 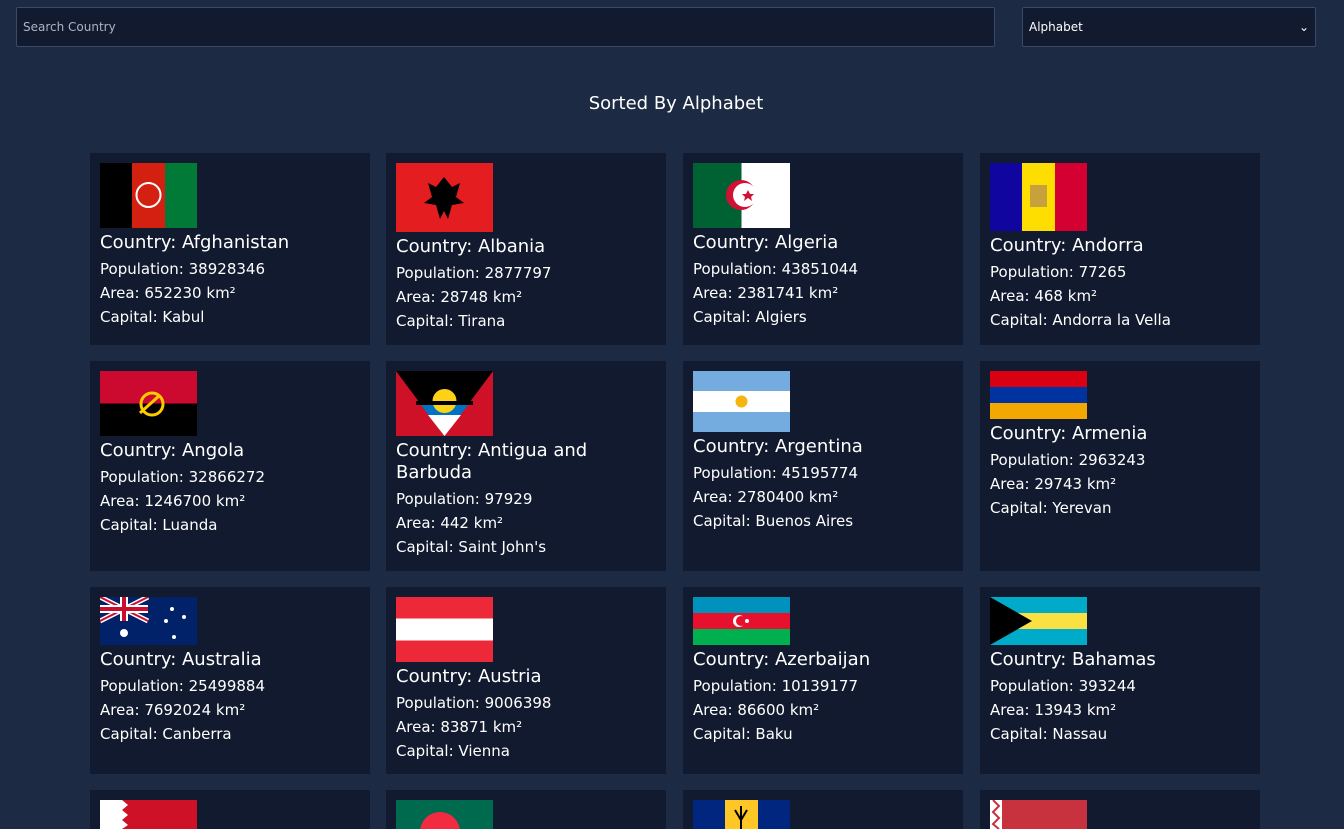 I want to click on area: Area: 442 km², so click(x=450, y=523).